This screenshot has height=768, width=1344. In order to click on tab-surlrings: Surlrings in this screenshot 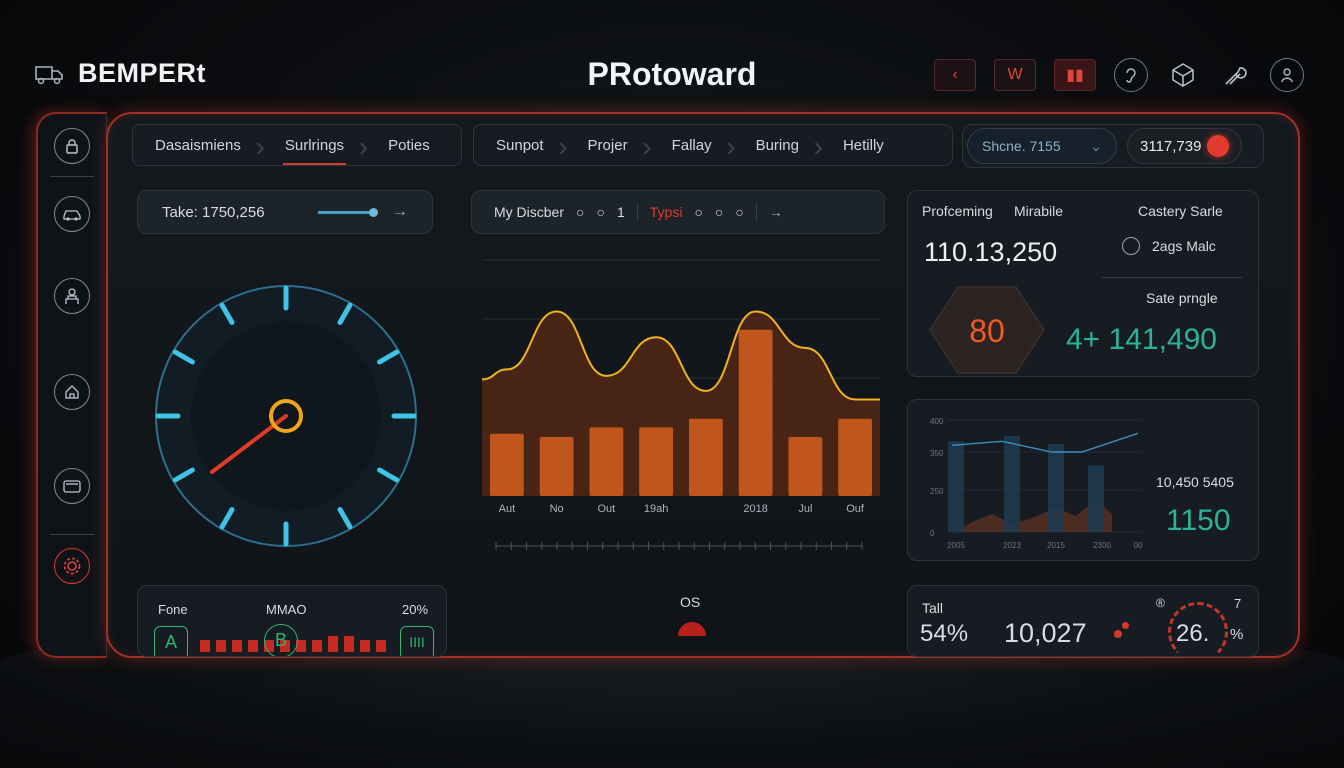, I will do `click(315, 148)`.